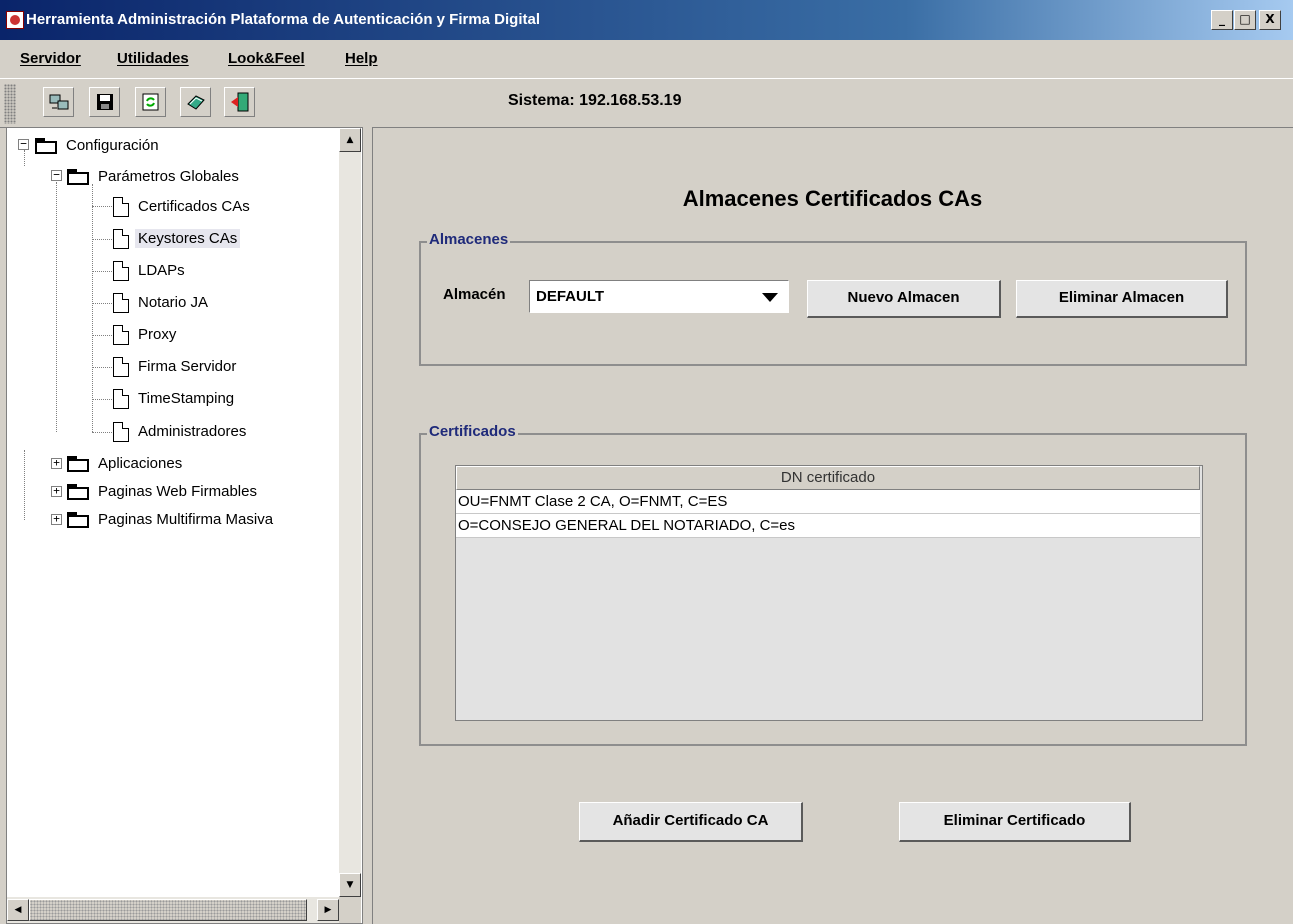 This screenshot has height=924, width=1293. Describe the element at coordinates (104, 102) in the screenshot. I see `save-icon` at that location.